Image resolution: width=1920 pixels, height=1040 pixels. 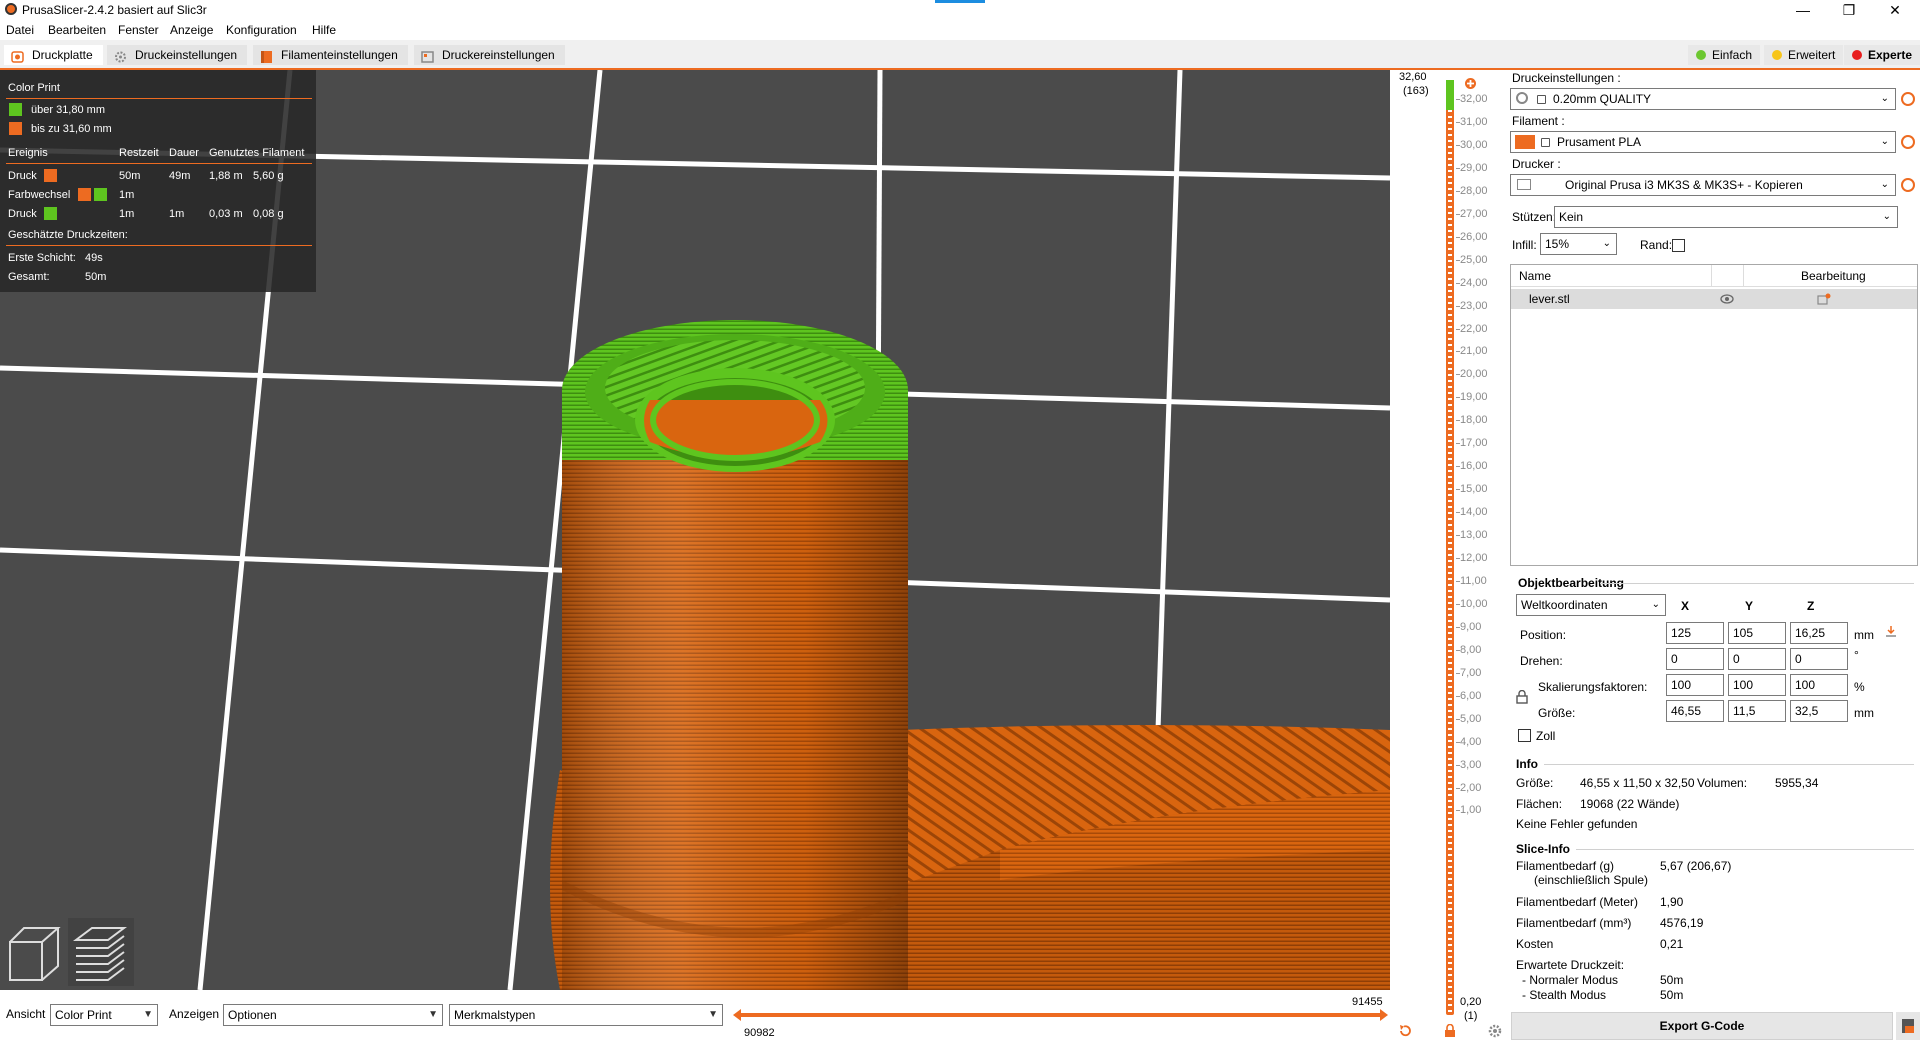 I want to click on legend-header-event: Ereignis, so click(x=28, y=153).